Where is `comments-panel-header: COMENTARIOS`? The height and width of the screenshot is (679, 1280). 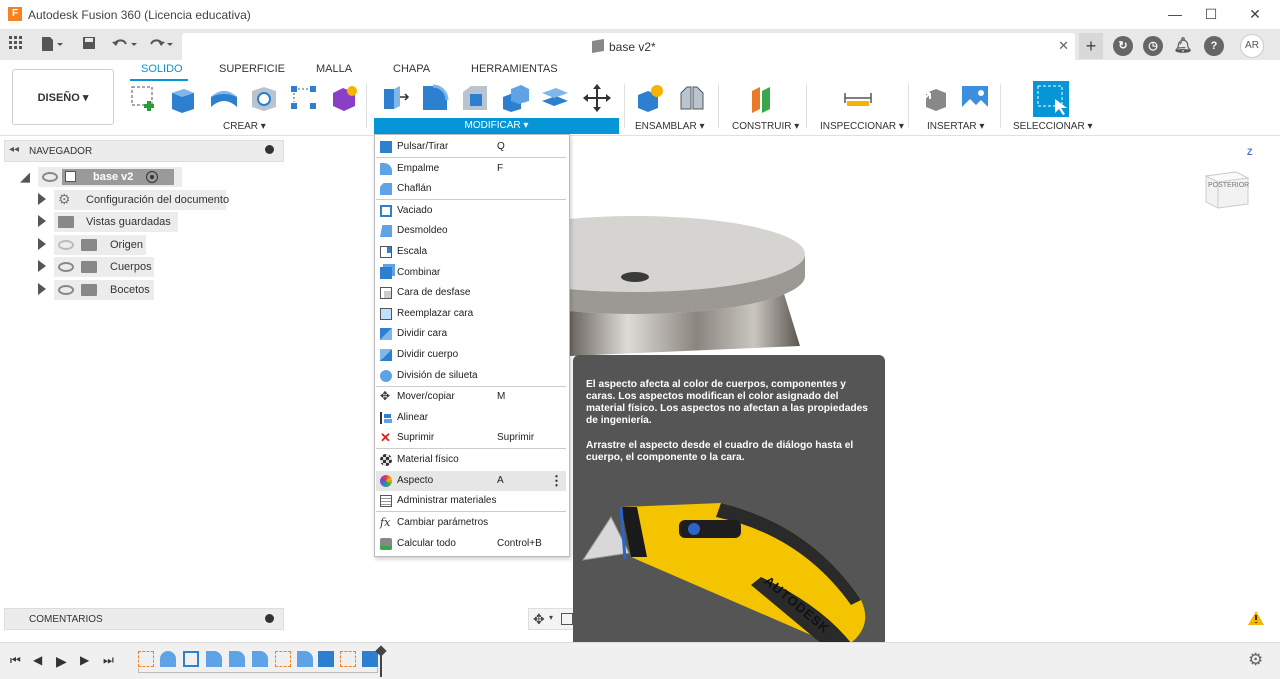 comments-panel-header: COMENTARIOS is located at coordinates (144, 619).